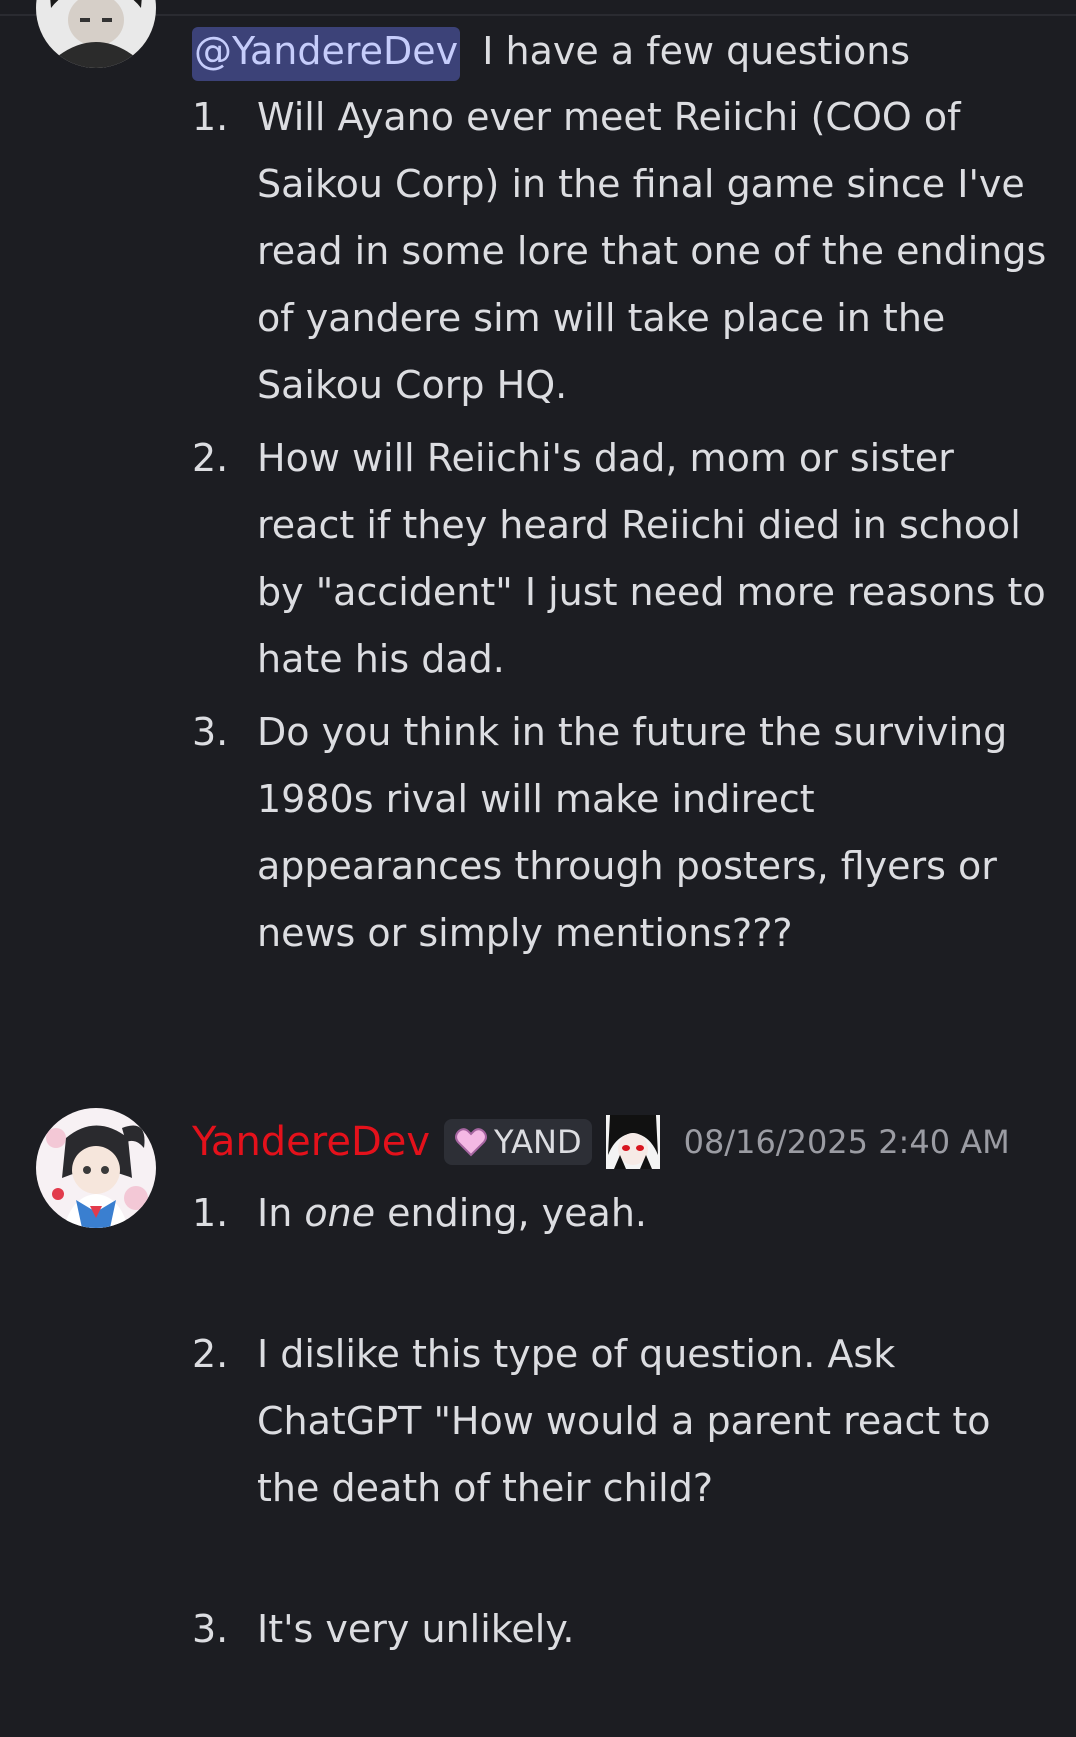  I want to click on text-segment: ending, yeah., so click(511, 1213).